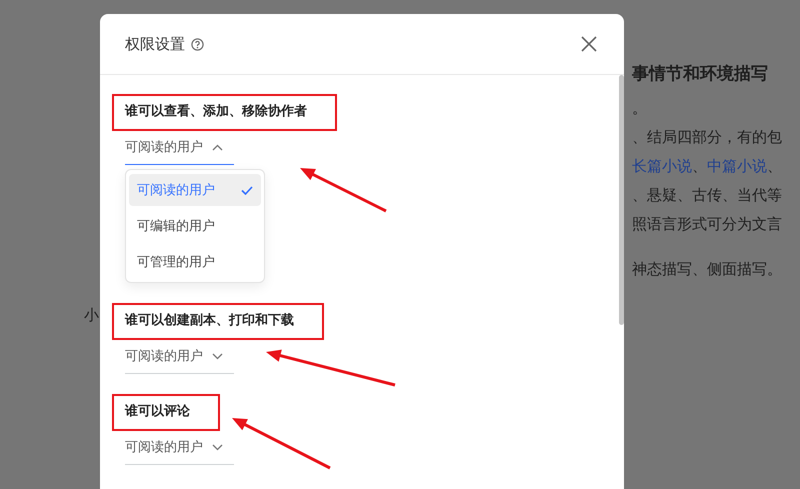 The height and width of the screenshot is (489, 800). I want to click on menu-option: 可管理的用户, so click(195, 262).